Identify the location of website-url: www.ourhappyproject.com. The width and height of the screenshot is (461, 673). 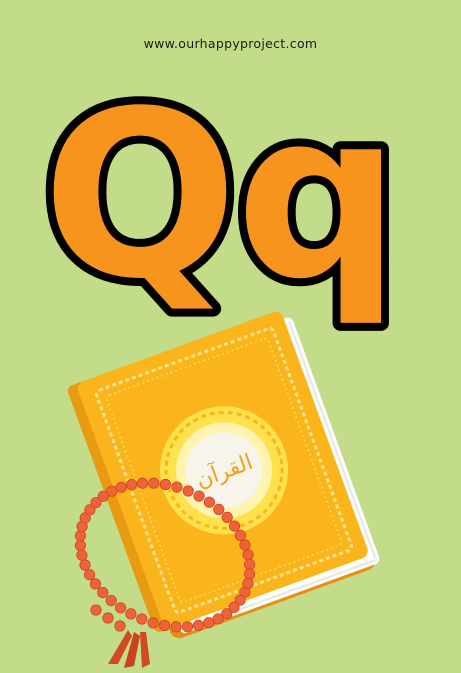
(230, 43).